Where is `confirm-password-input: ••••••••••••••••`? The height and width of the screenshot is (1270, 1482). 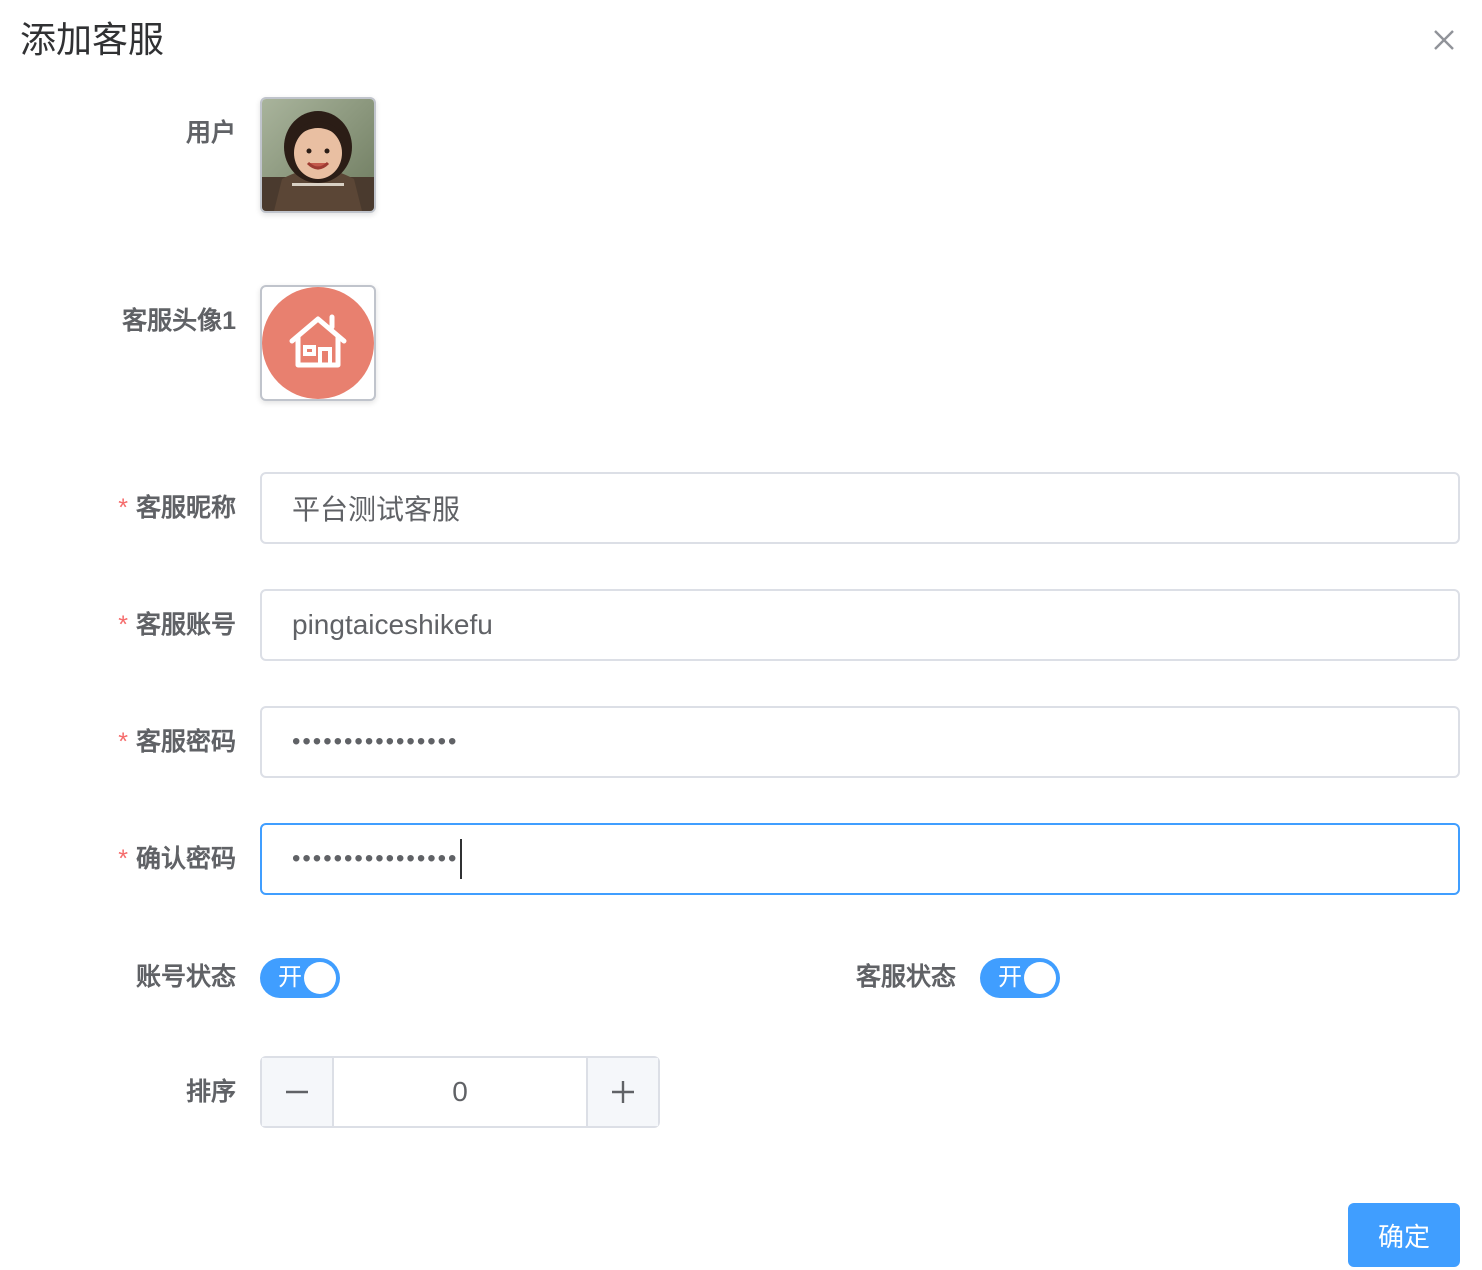 confirm-password-input: •••••••••••••••• is located at coordinates (860, 859).